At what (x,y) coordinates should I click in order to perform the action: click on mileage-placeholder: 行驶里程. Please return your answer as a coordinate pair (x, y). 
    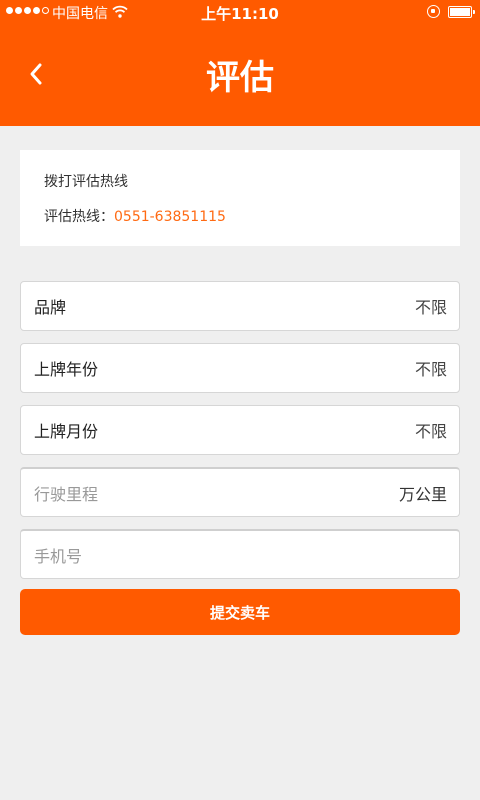
    Looking at the image, I should click on (66, 494).